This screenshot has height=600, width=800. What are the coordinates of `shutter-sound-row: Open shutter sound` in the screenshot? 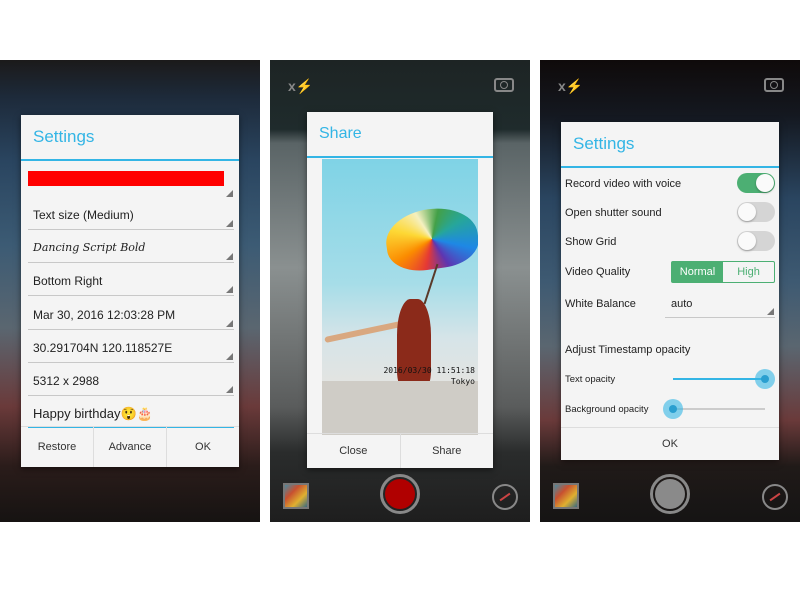 It's located at (670, 213).